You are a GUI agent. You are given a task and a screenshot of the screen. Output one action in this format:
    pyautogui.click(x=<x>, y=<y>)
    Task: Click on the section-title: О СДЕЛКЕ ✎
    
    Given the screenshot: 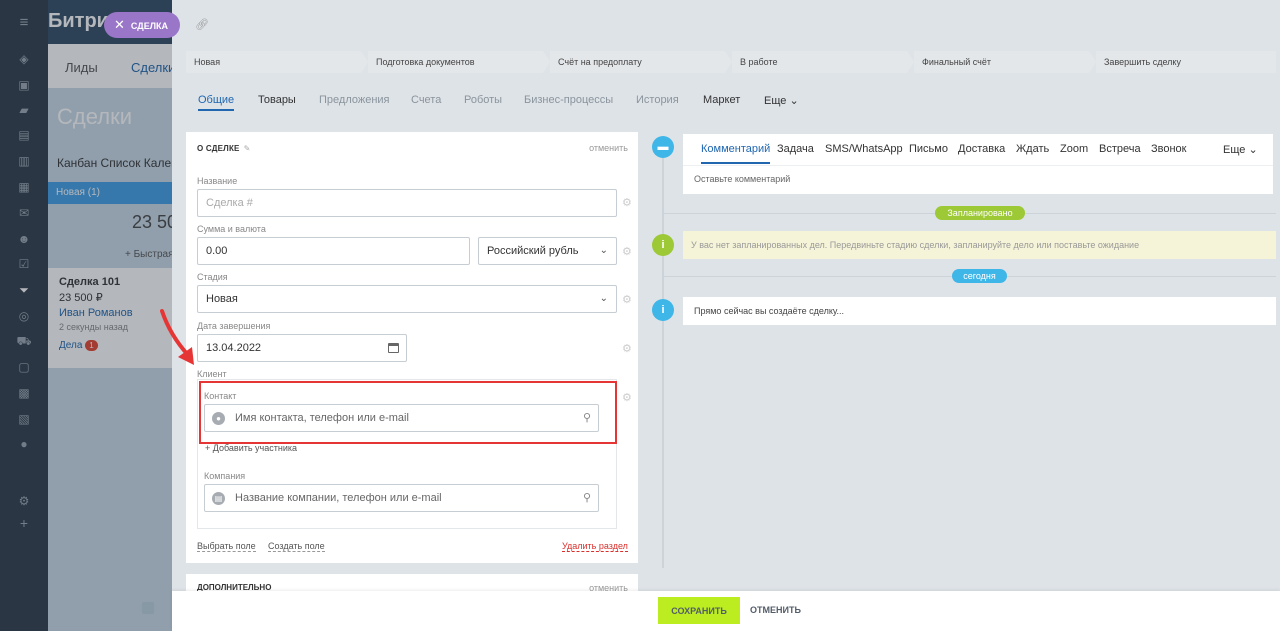 What is the action you would take?
    pyautogui.click(x=224, y=148)
    